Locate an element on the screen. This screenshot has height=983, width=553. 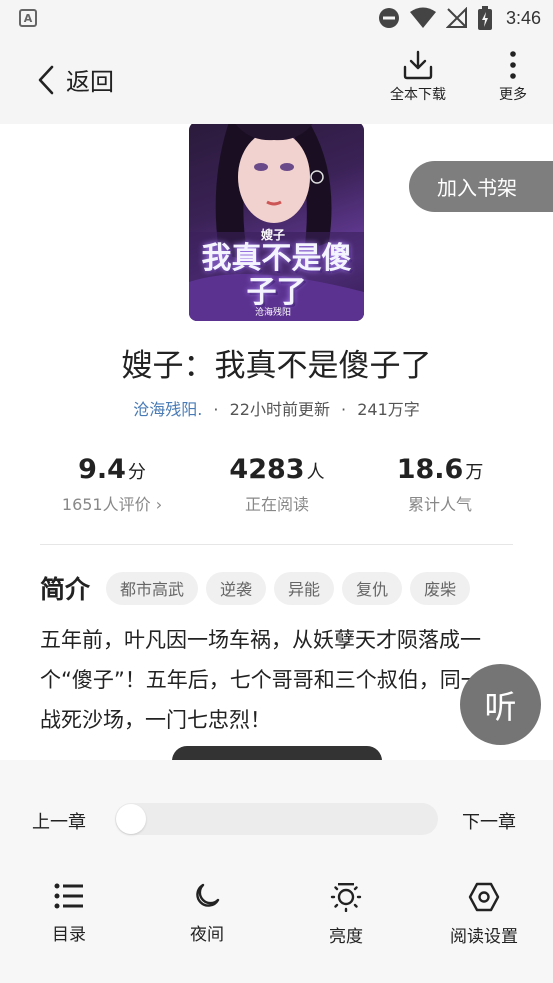
divider is located at coordinates (276, 544).